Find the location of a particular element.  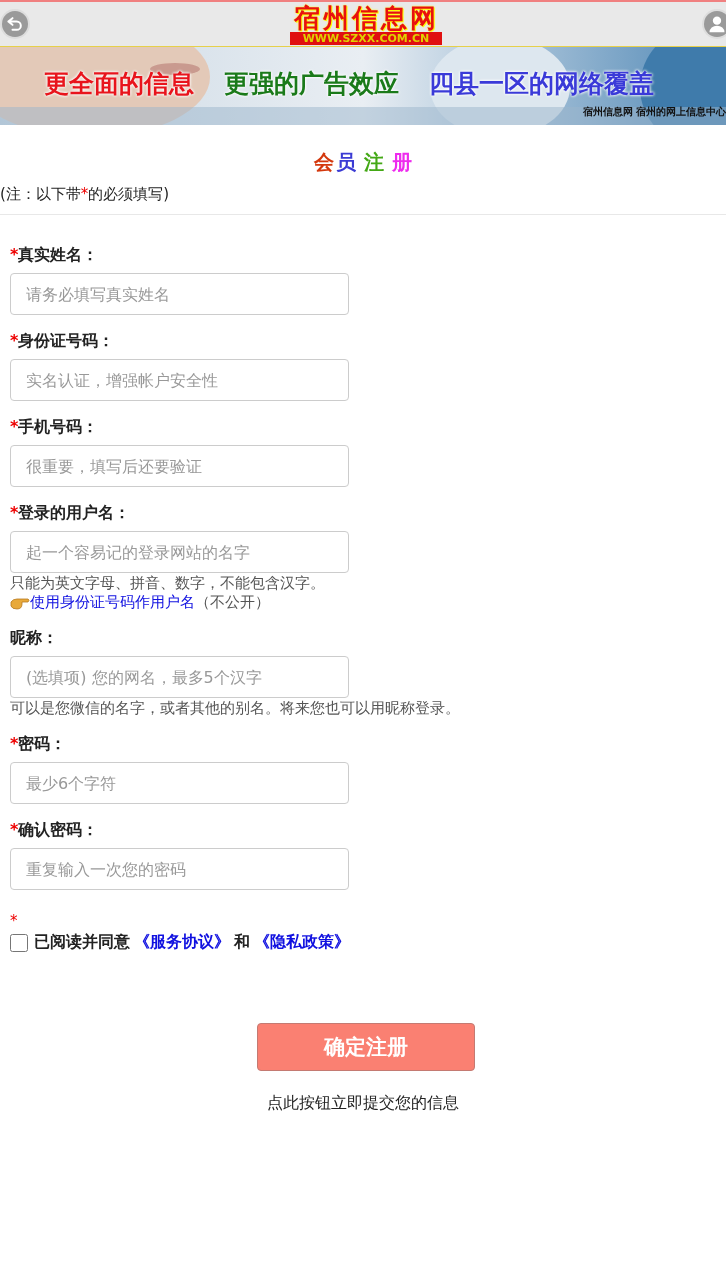

input-field: 实名认证，增强帐户安全性 is located at coordinates (179, 380).